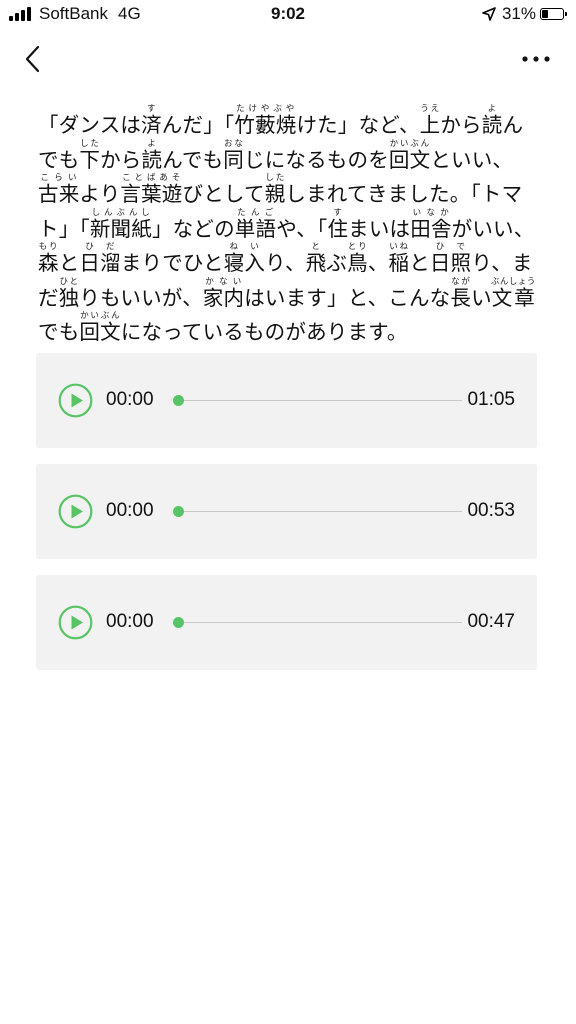  What do you see at coordinates (545, 14) in the screenshot?
I see `battery-level` at bounding box center [545, 14].